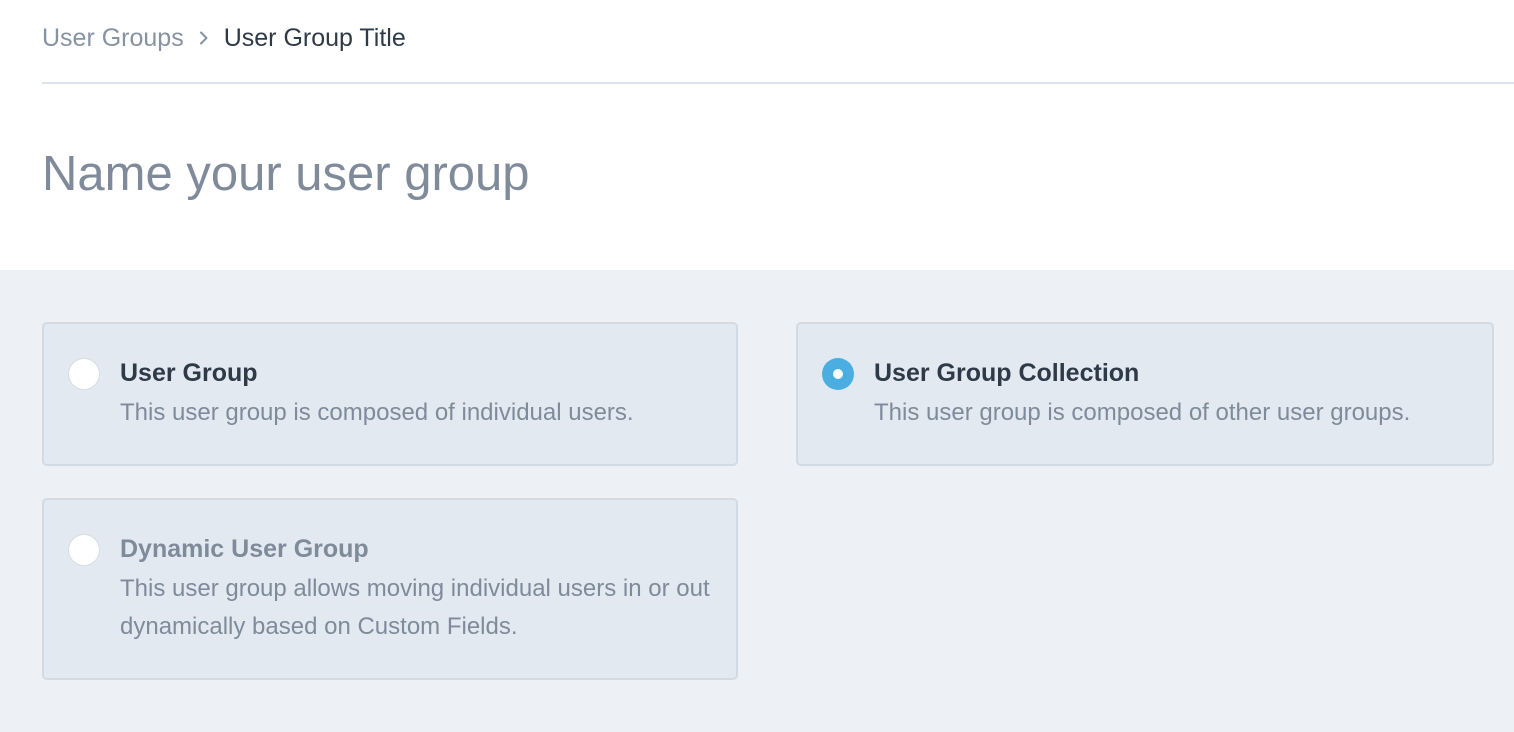 Image resolution: width=1514 pixels, height=732 pixels. What do you see at coordinates (757, 41) in the screenshot?
I see `header: User Groups User Group Title` at bounding box center [757, 41].